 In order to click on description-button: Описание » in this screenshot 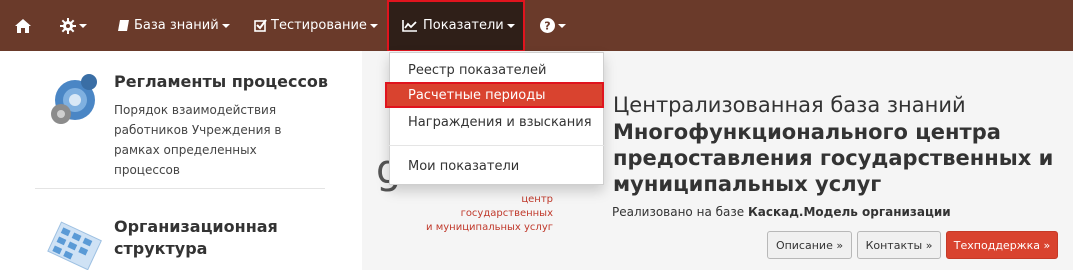, I will do `click(809, 245)`.